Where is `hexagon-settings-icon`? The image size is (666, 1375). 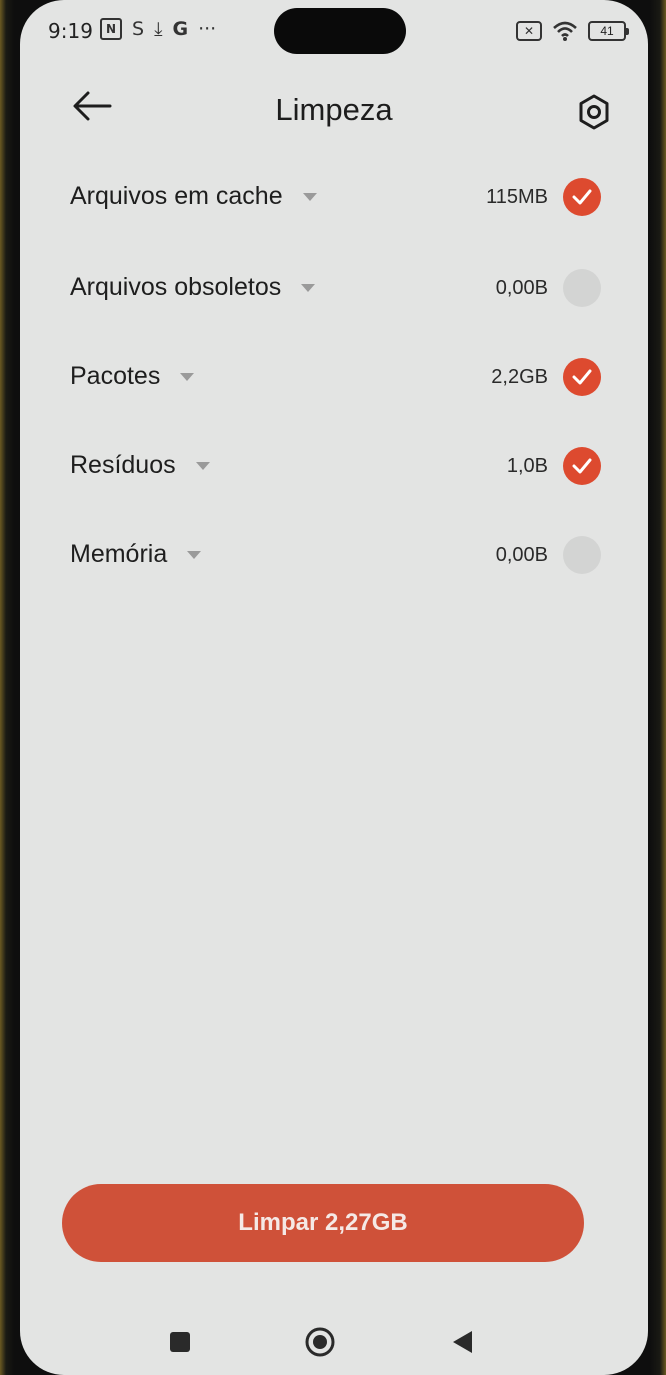
hexagon-settings-icon is located at coordinates (594, 112).